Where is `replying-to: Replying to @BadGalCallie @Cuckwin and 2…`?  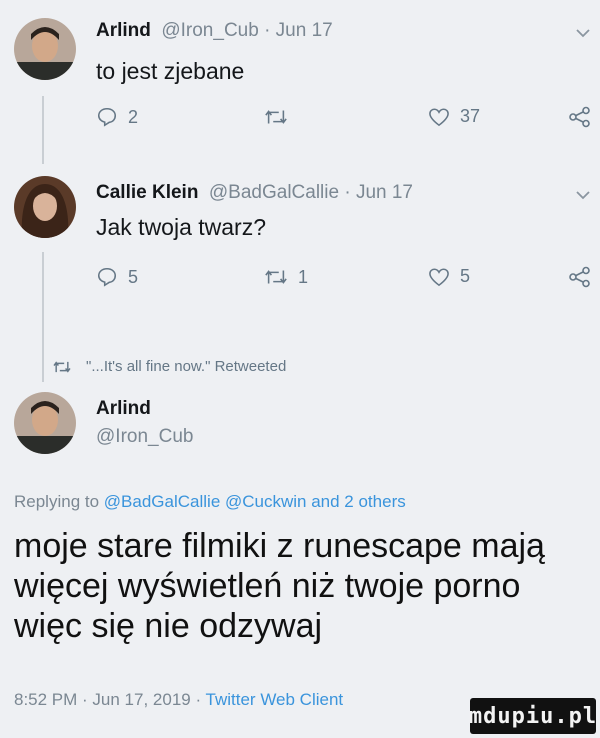 replying-to: Replying to @BadGalCallie @Cuckwin and 2… is located at coordinates (210, 502).